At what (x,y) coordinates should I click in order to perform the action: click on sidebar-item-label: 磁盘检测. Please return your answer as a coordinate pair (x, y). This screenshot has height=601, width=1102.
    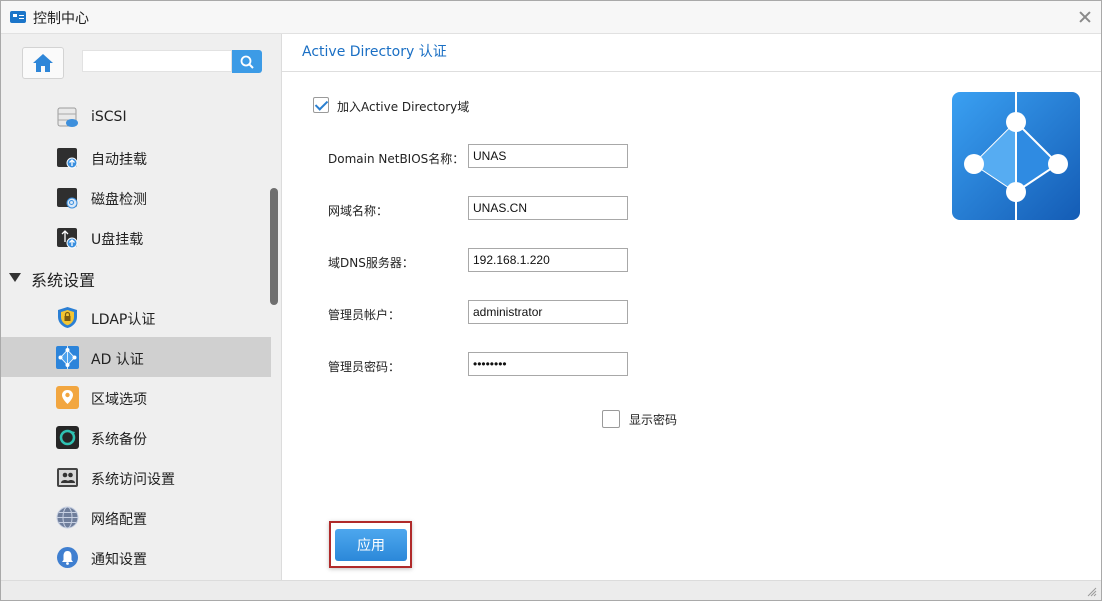
    Looking at the image, I should click on (119, 200).